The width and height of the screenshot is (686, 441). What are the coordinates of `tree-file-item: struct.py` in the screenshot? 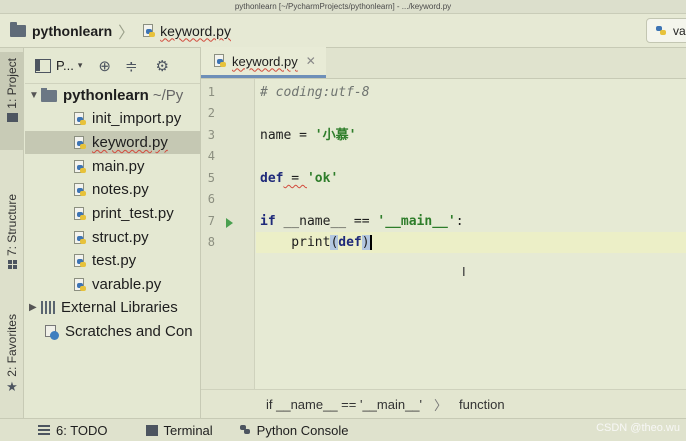 It's located at (113, 237).